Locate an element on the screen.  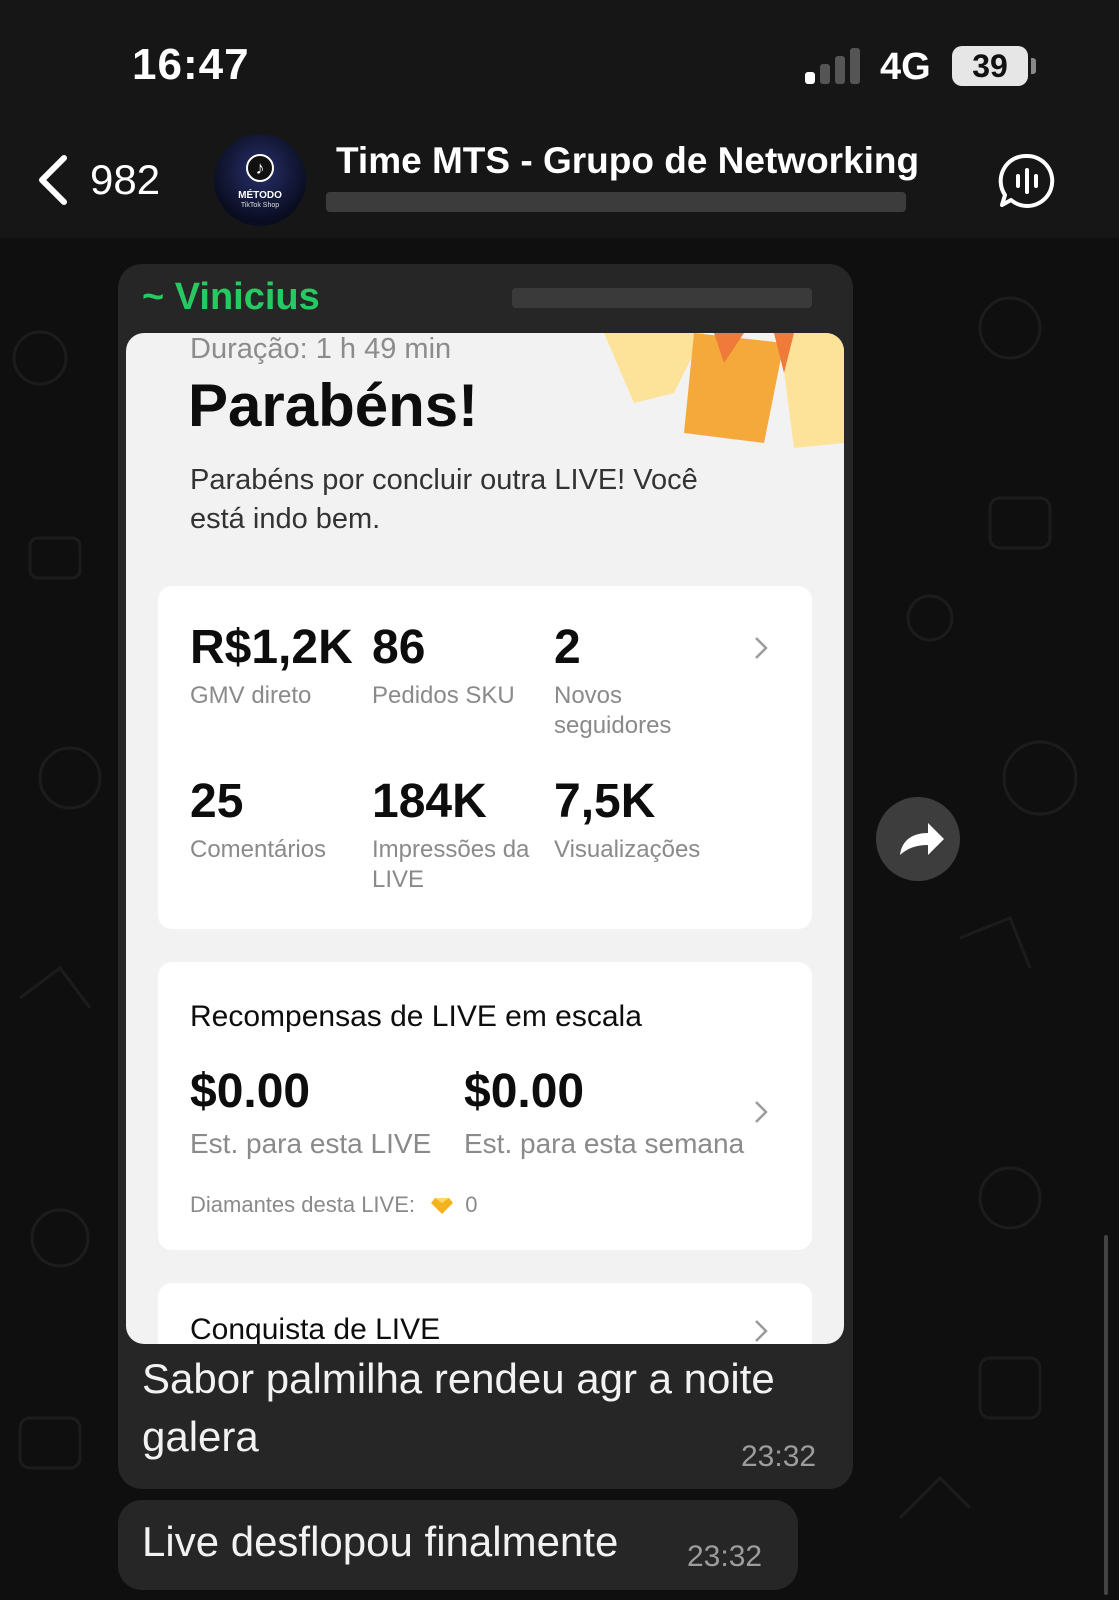
confetti-decoration is located at coordinates (724, 390).